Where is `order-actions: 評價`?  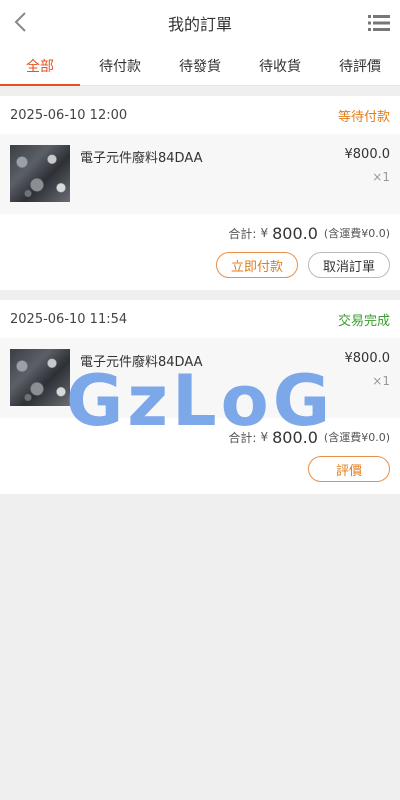 order-actions: 評價 is located at coordinates (200, 475).